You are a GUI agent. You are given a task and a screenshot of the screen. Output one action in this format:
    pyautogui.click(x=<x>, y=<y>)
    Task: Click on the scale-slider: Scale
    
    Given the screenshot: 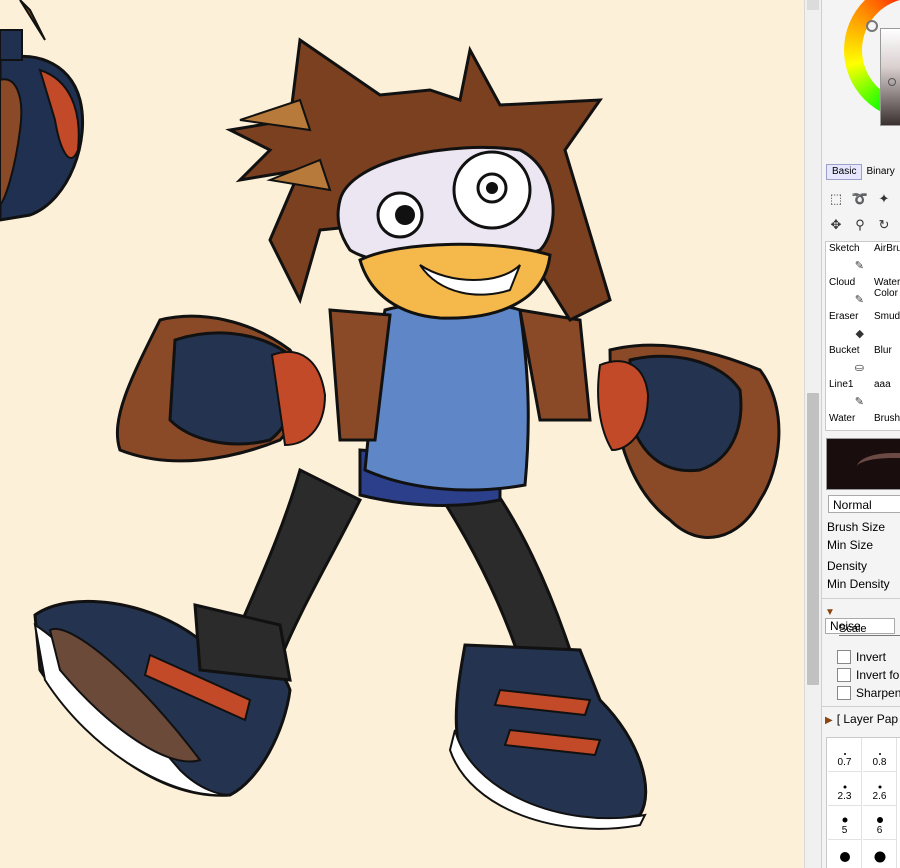 What is the action you would take?
    pyautogui.click(x=869, y=629)
    